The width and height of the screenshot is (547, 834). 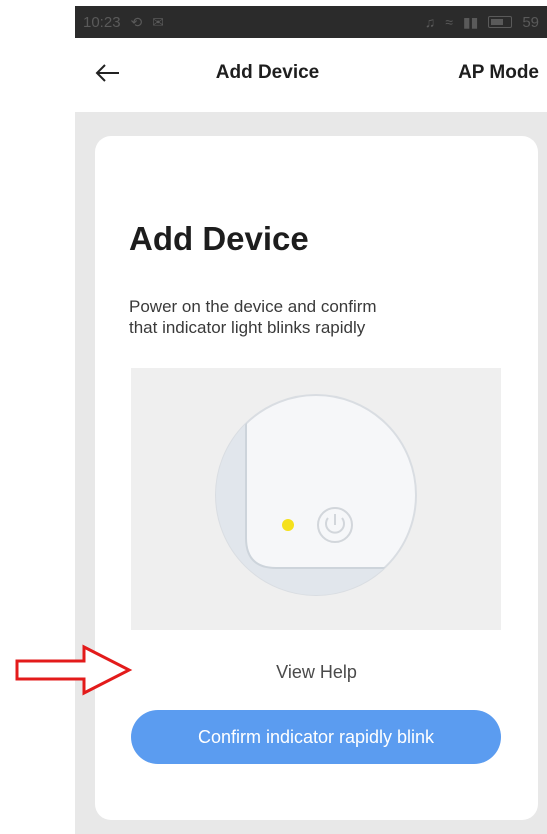 What do you see at coordinates (158, 21) in the screenshot?
I see `message-icon: ✉` at bounding box center [158, 21].